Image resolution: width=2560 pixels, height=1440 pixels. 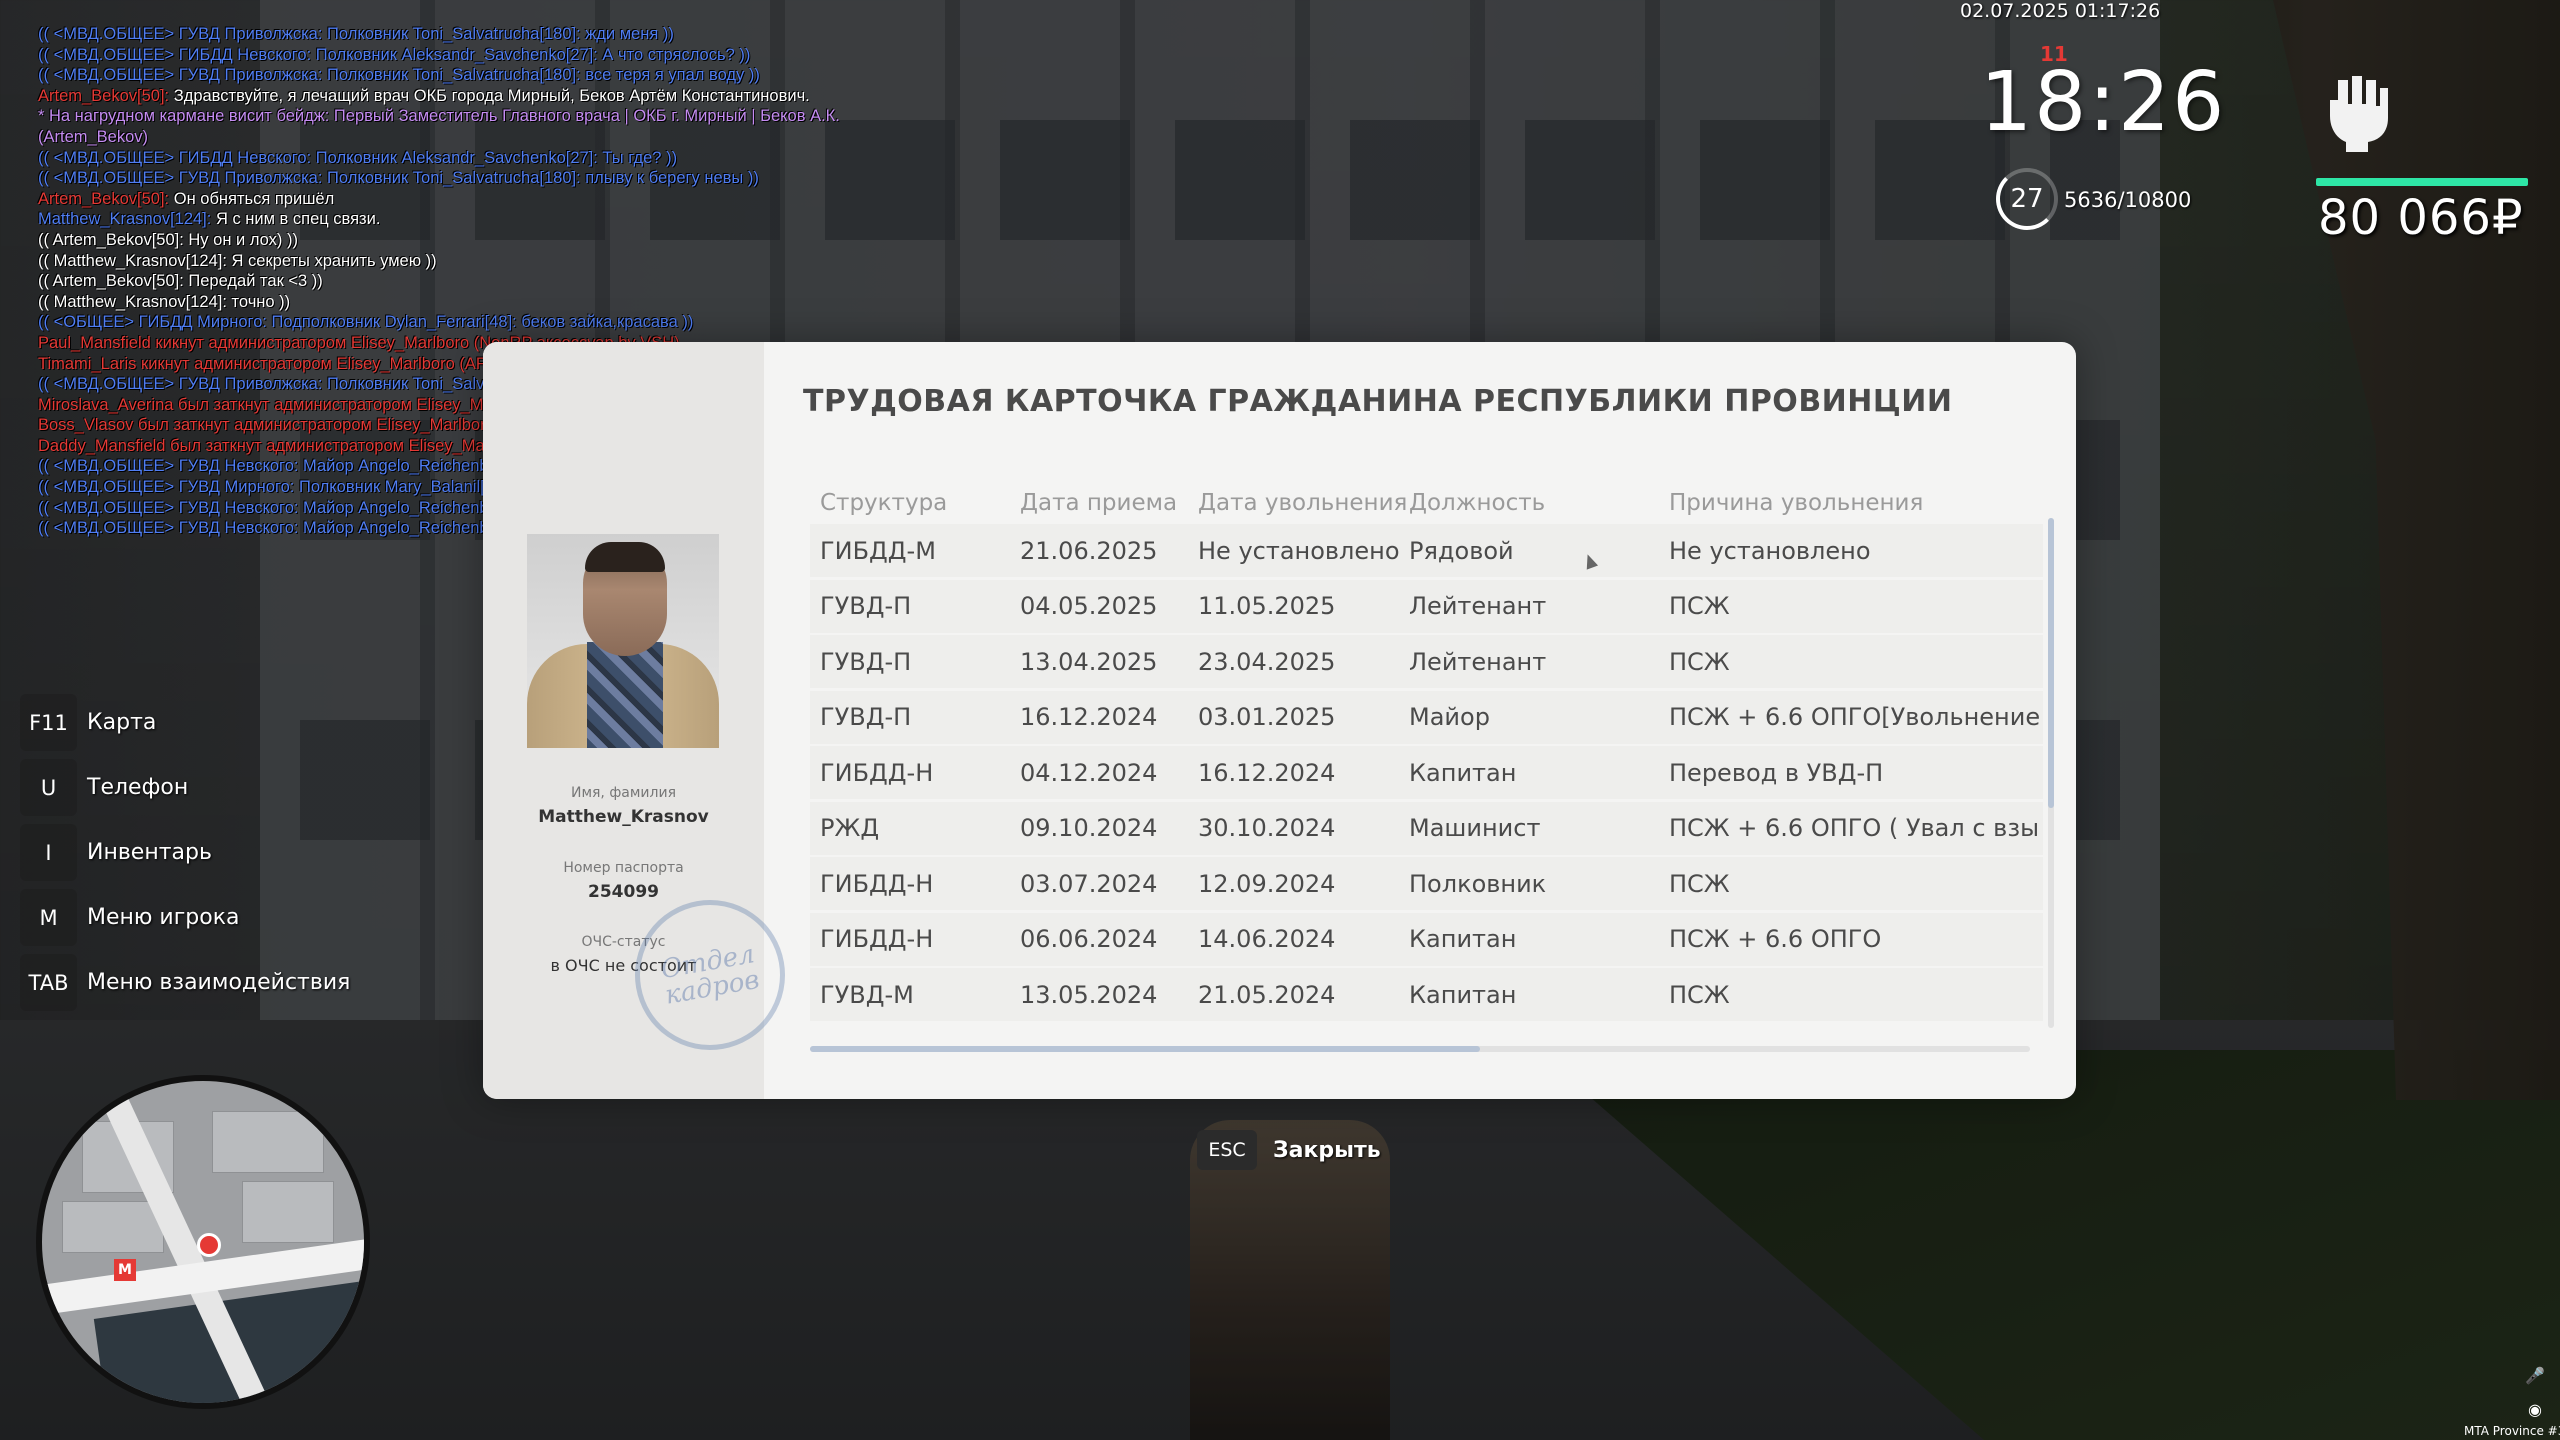 I want to click on horizontal-scrollbar, so click(x=1420, y=1049).